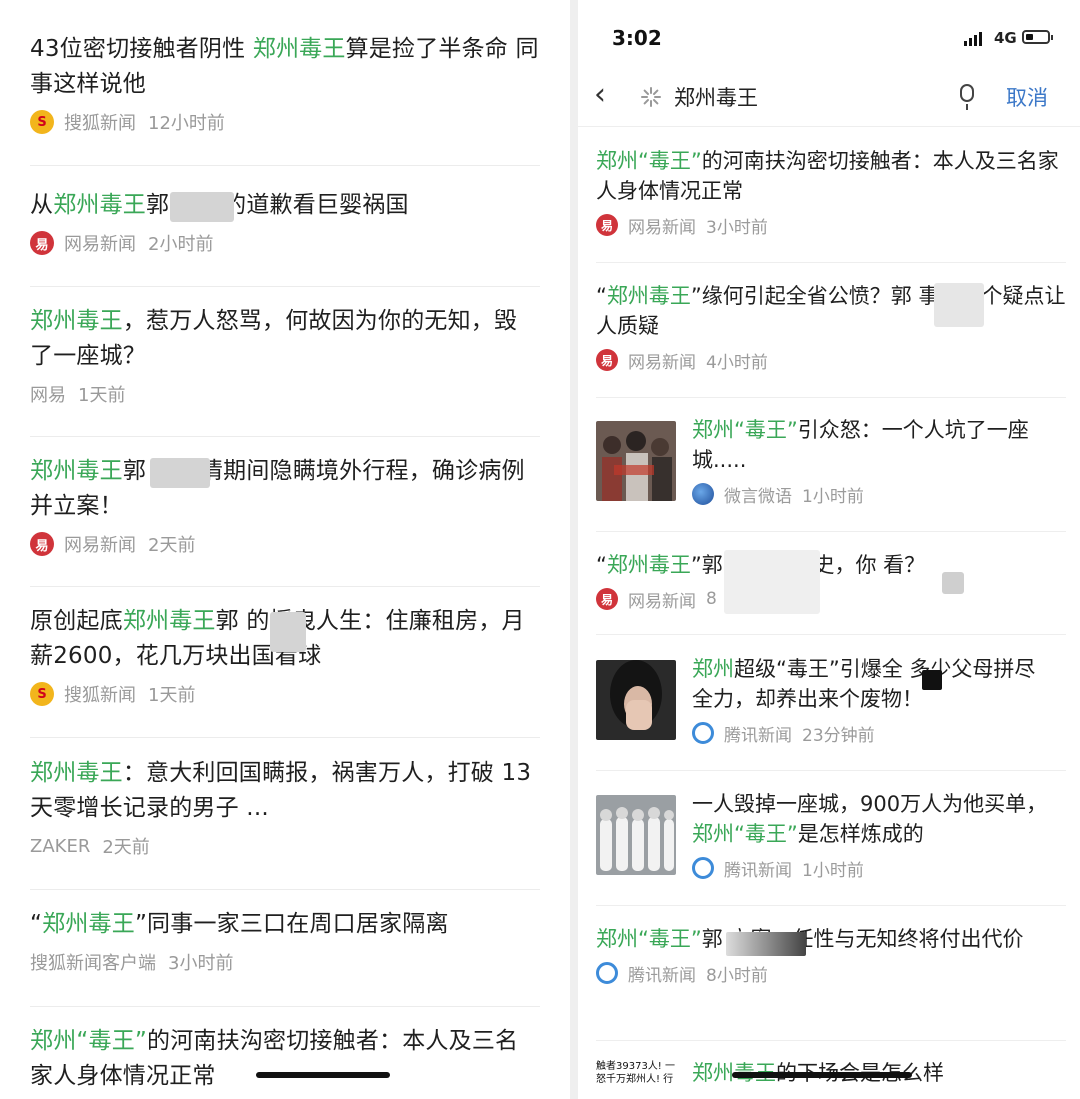 The height and width of the screenshot is (1099, 1080). I want to click on list-item: 郑州毒王郭 ，疫情期间隐瞒境外行程，确诊病例并立案！ 易网易新闻 2天前, so click(285, 520).